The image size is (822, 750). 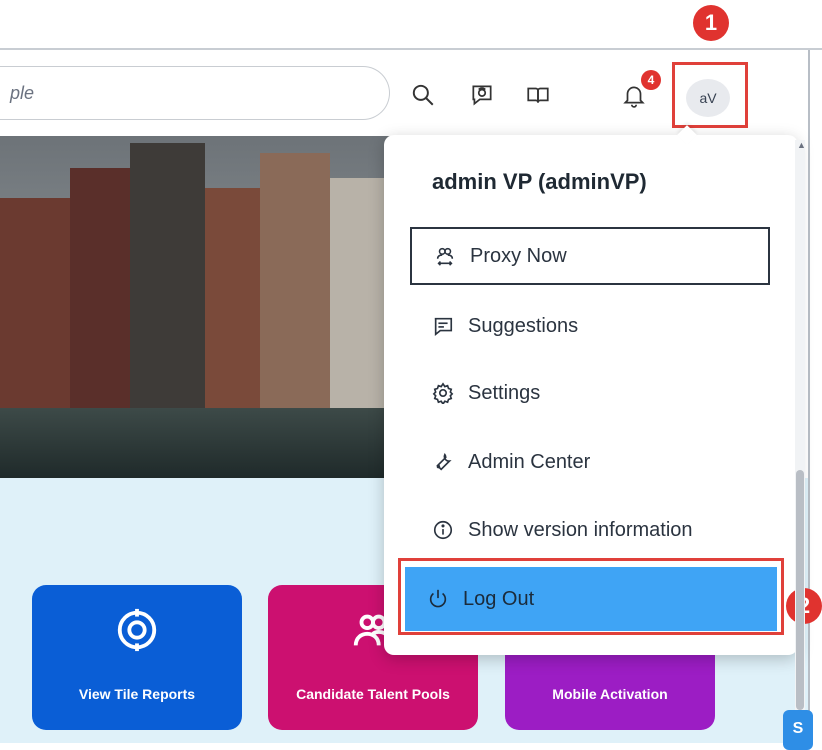 I want to click on menu-item-settings: Settings, so click(x=590, y=393).